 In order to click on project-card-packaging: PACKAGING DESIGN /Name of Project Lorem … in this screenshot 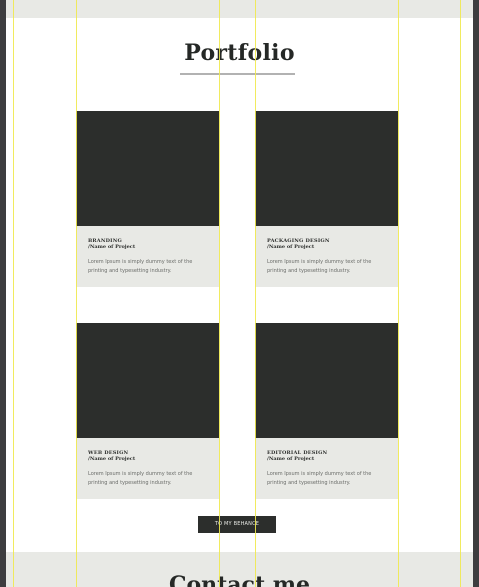, I will do `click(326, 199)`.